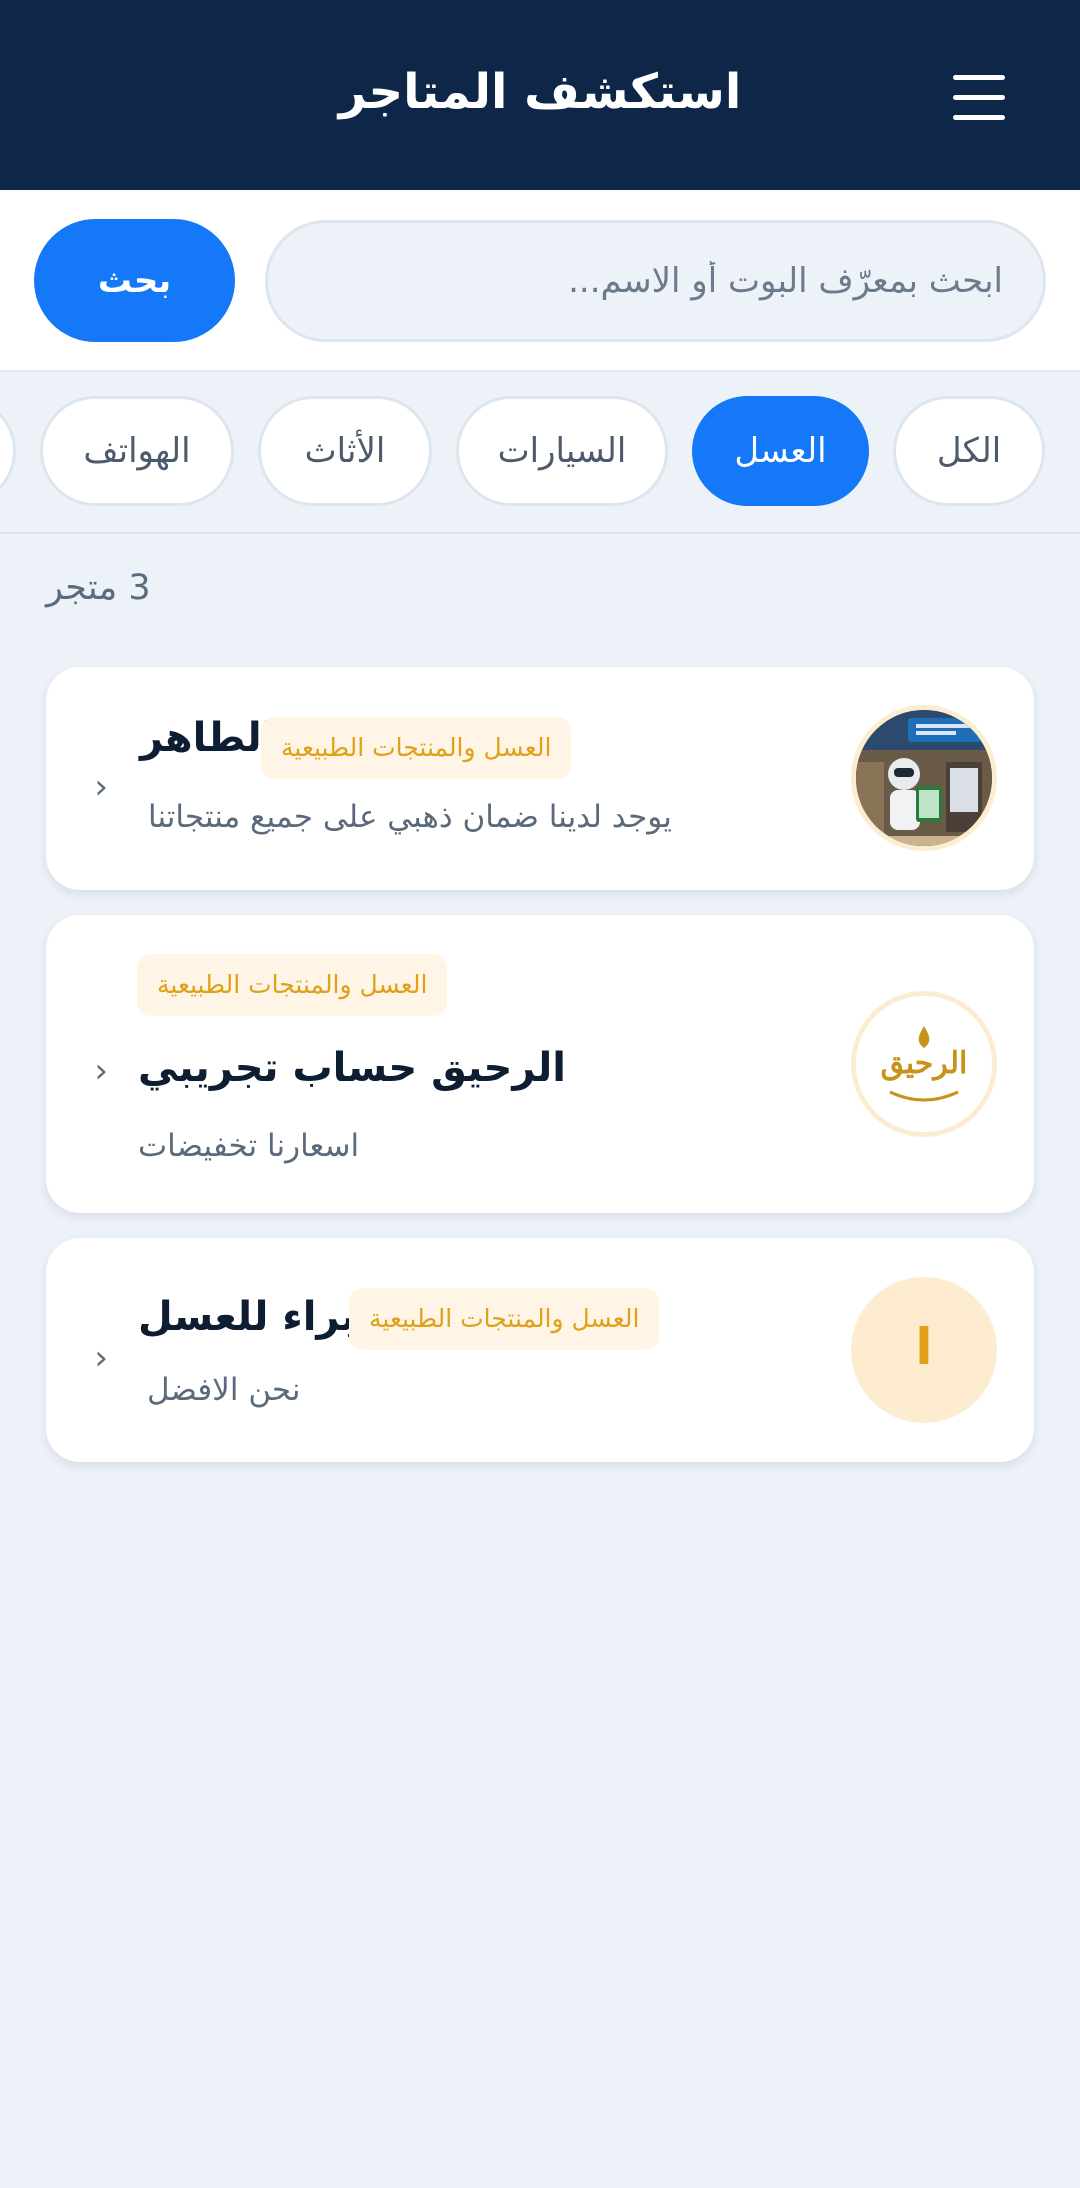 Image resolution: width=1080 pixels, height=2188 pixels. I want to click on logo-text: الرحيق, so click(924, 1063).